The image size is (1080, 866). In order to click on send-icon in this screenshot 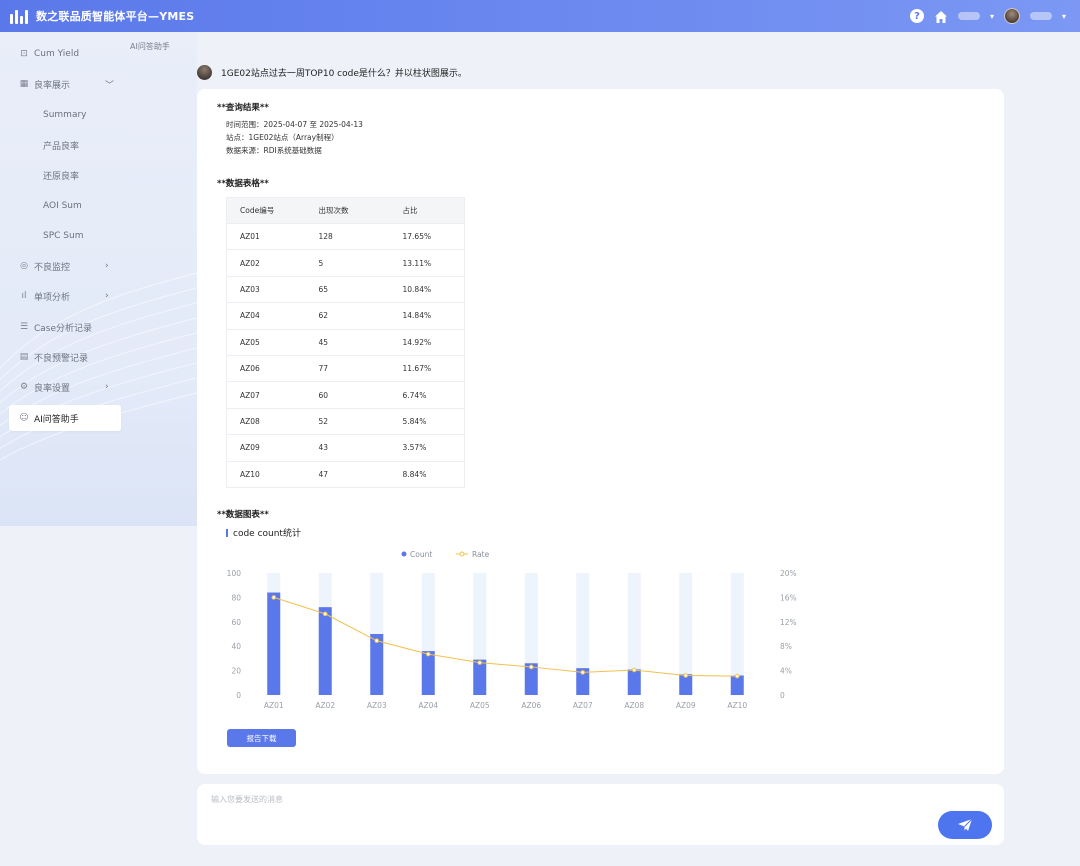, I will do `click(965, 824)`.